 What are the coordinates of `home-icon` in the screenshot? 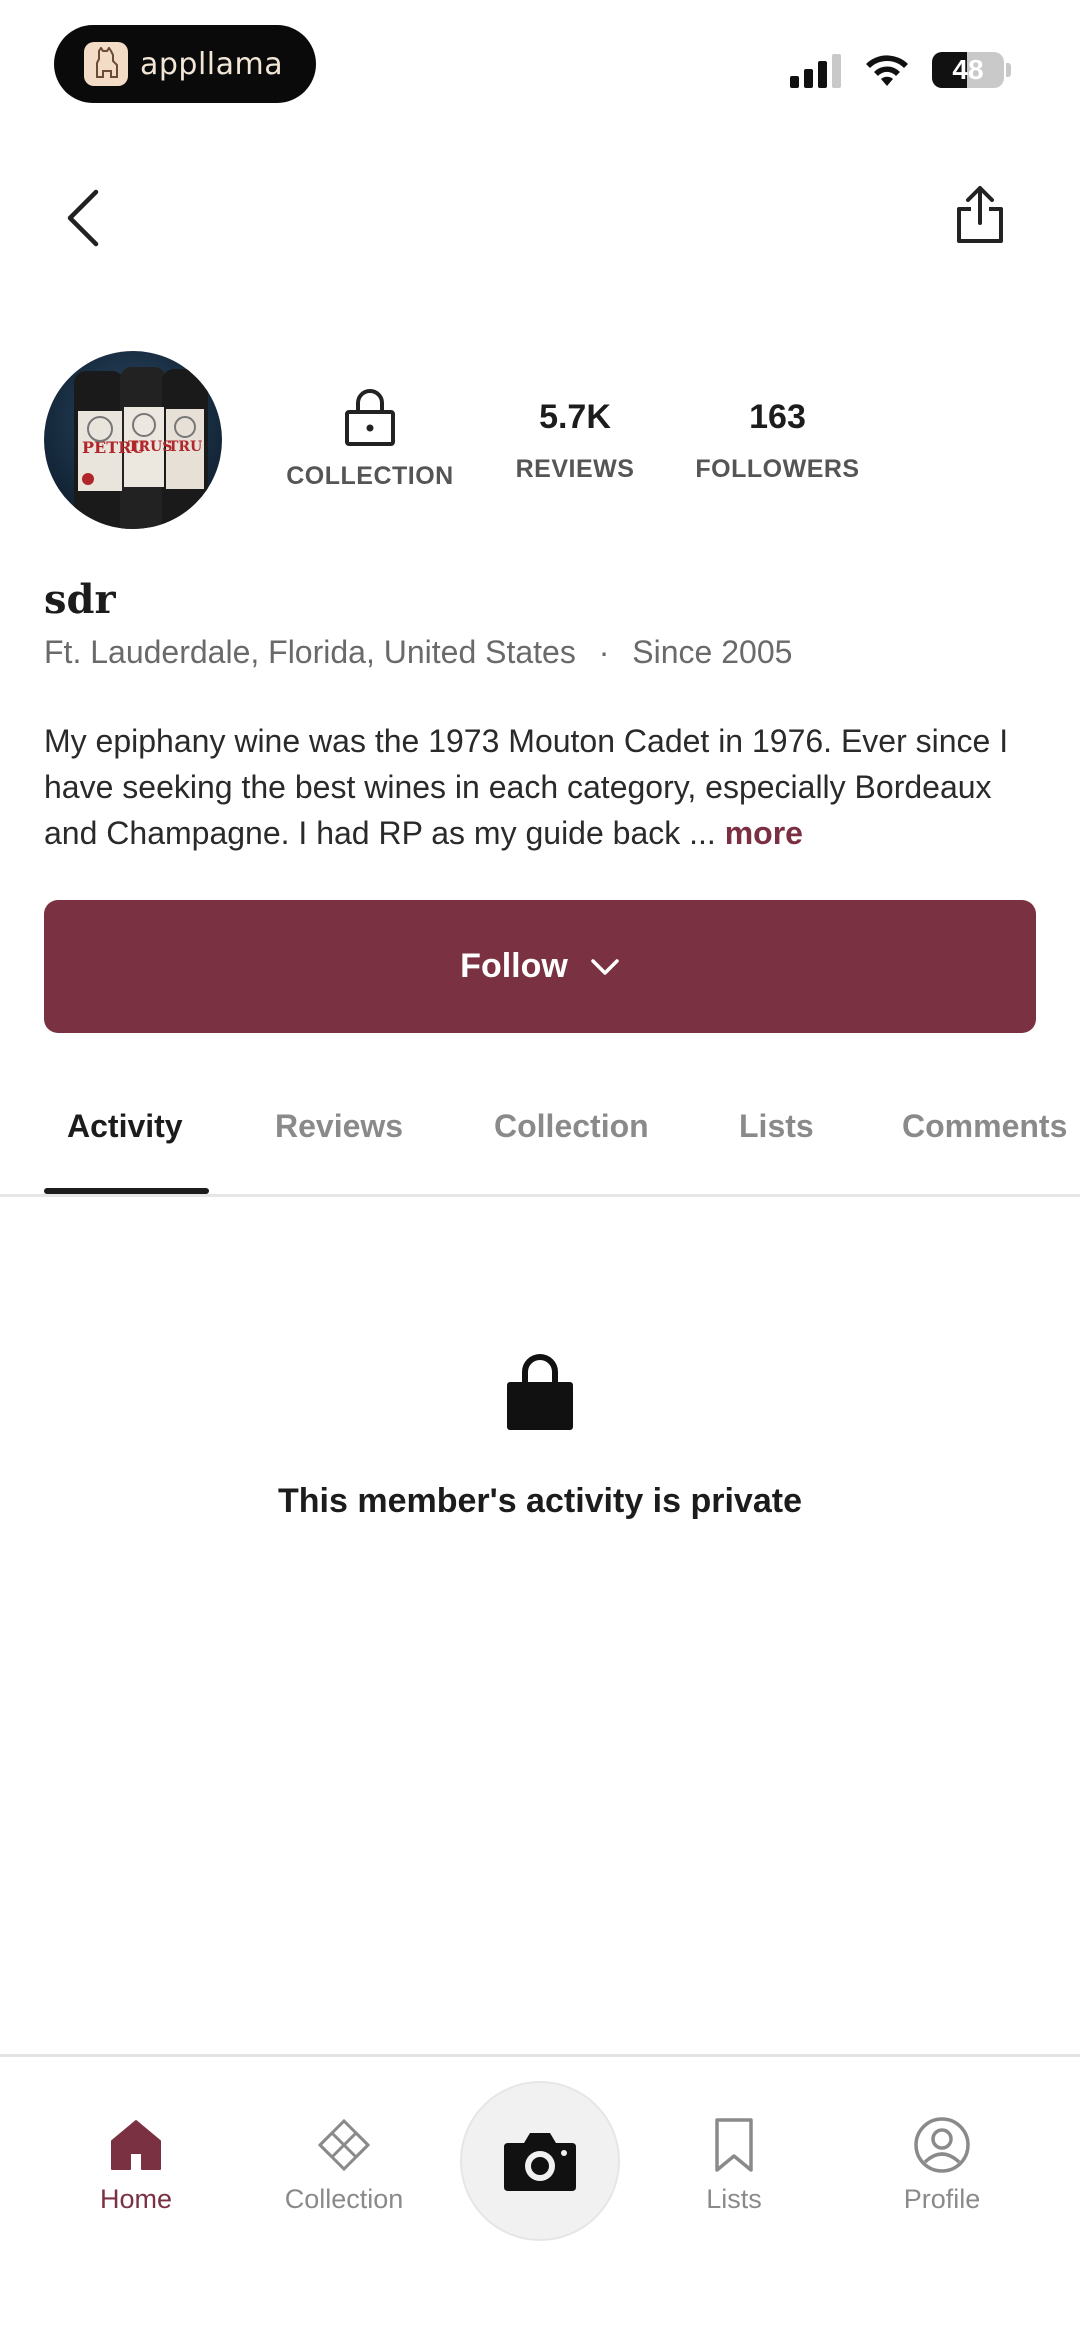 It's located at (136, 2145).